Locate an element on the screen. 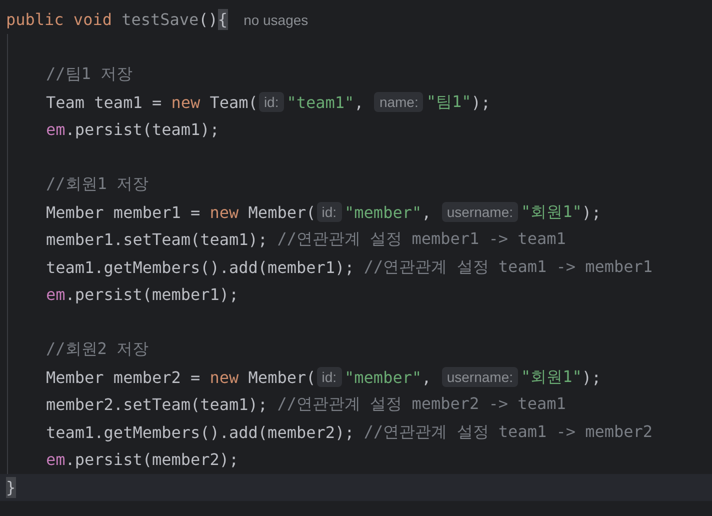 The image size is (712, 516). code-text: "team1", is located at coordinates (325, 102).